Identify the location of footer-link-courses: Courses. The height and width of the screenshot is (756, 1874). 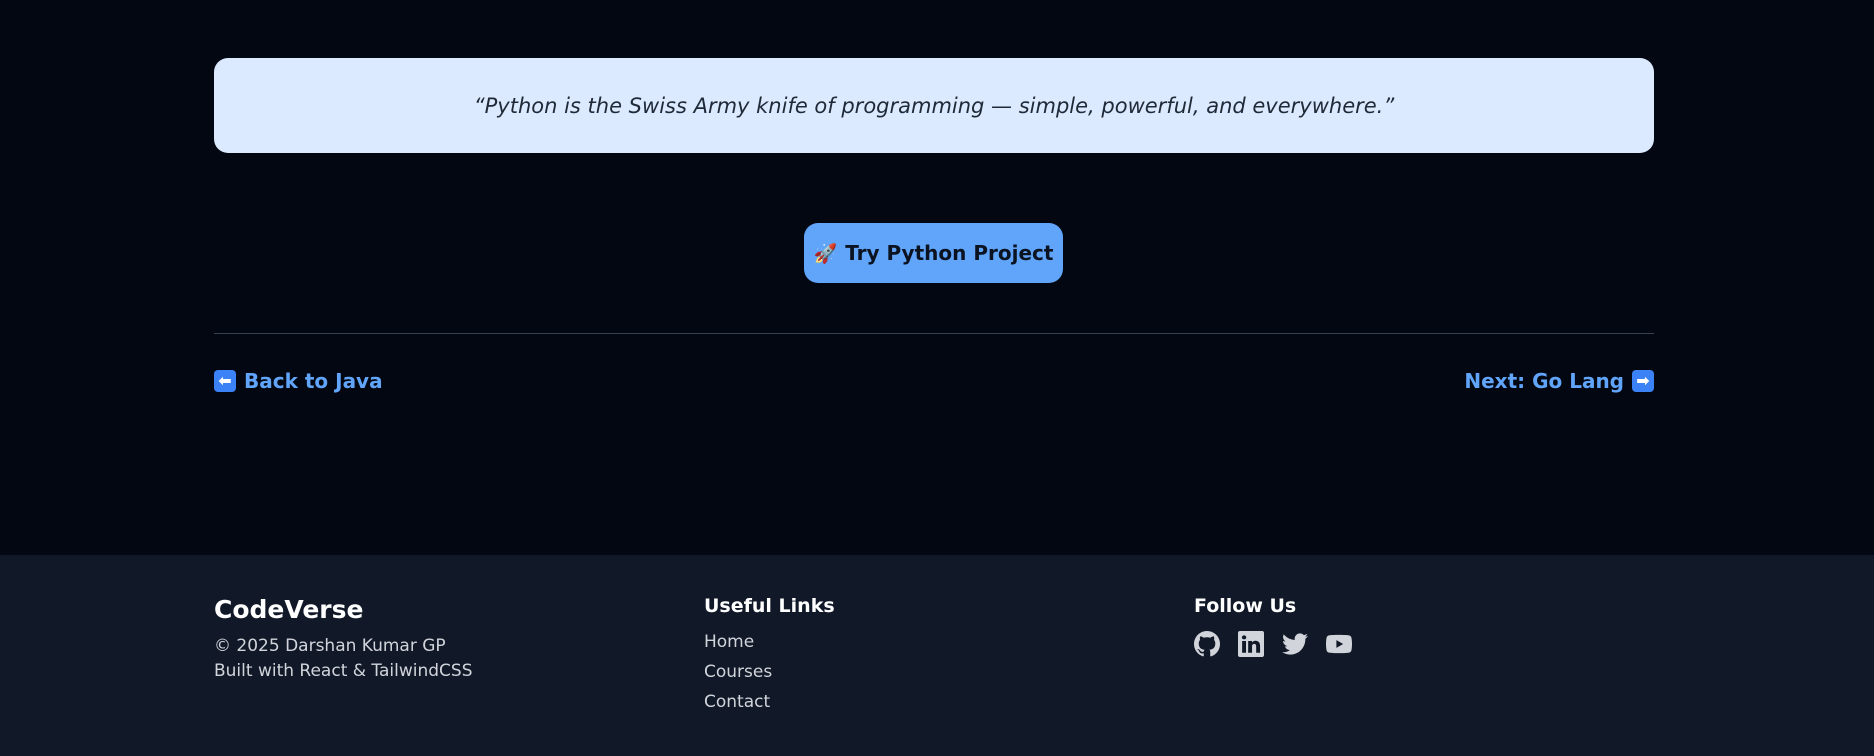
(769, 672).